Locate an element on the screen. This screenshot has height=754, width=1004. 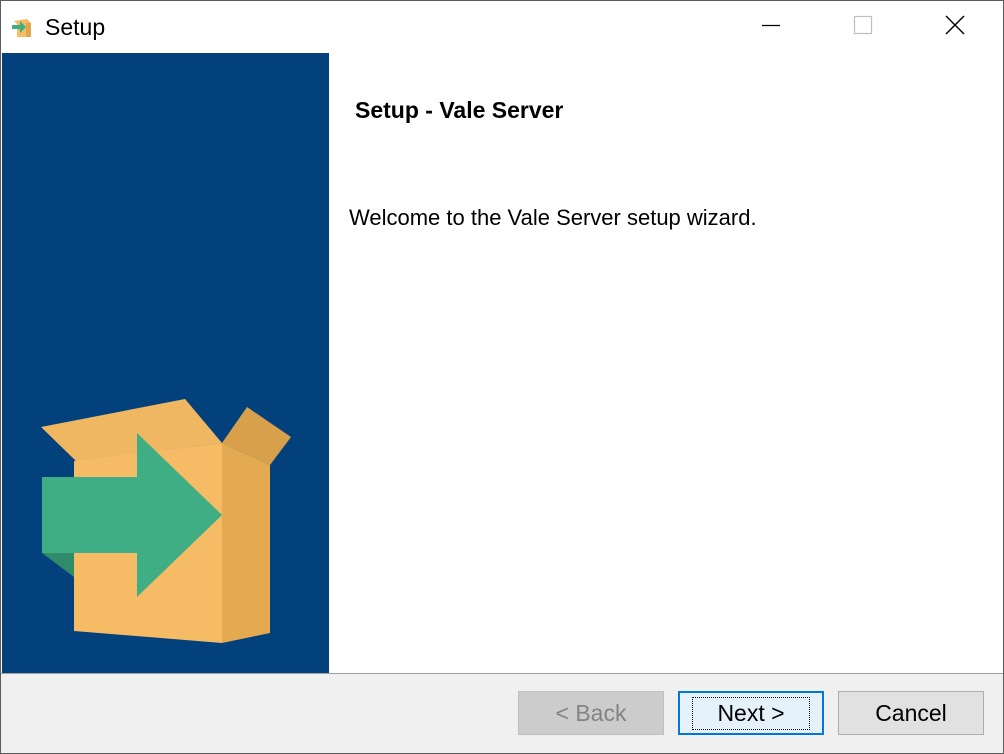
title-bar: Setup is located at coordinates (502, 27).